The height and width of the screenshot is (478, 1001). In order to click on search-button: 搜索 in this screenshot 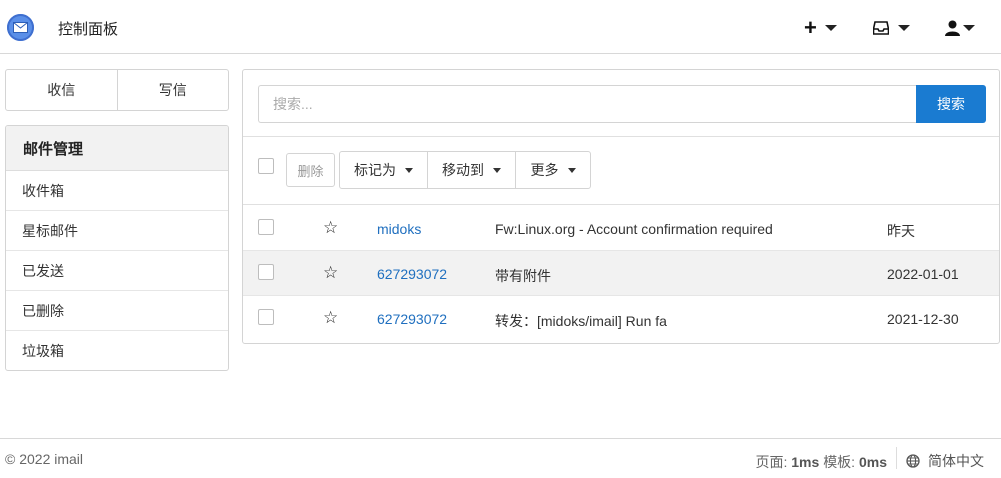, I will do `click(951, 104)`.